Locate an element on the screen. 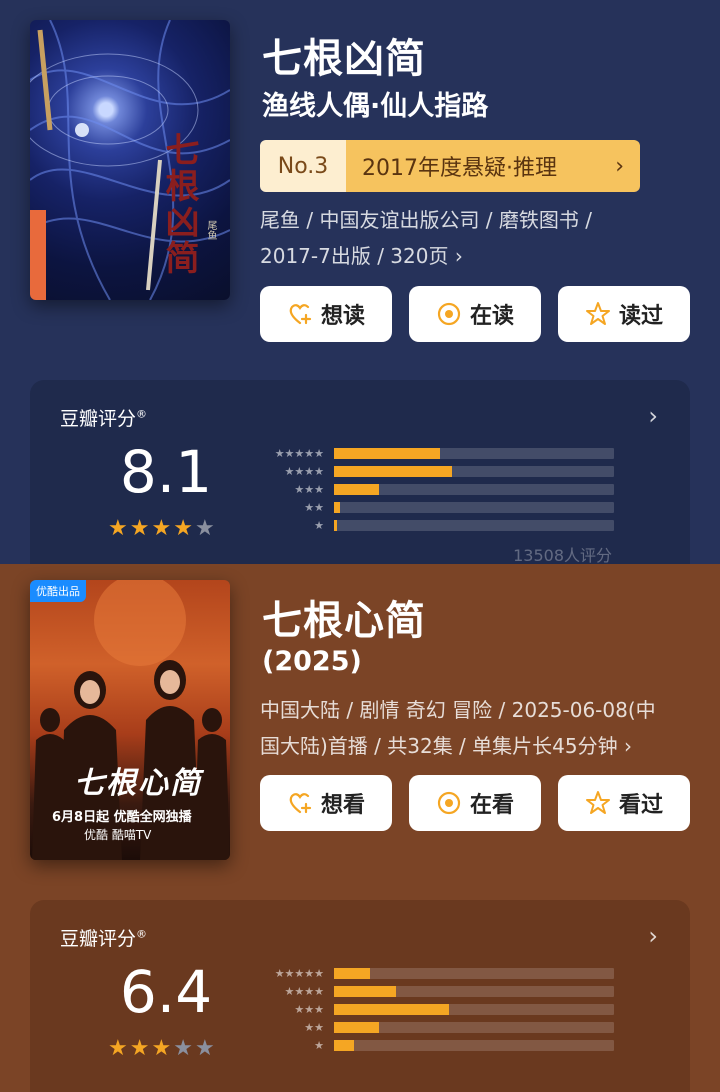 The width and height of the screenshot is (720, 1092). reading-button: 在读 is located at coordinates (475, 314).